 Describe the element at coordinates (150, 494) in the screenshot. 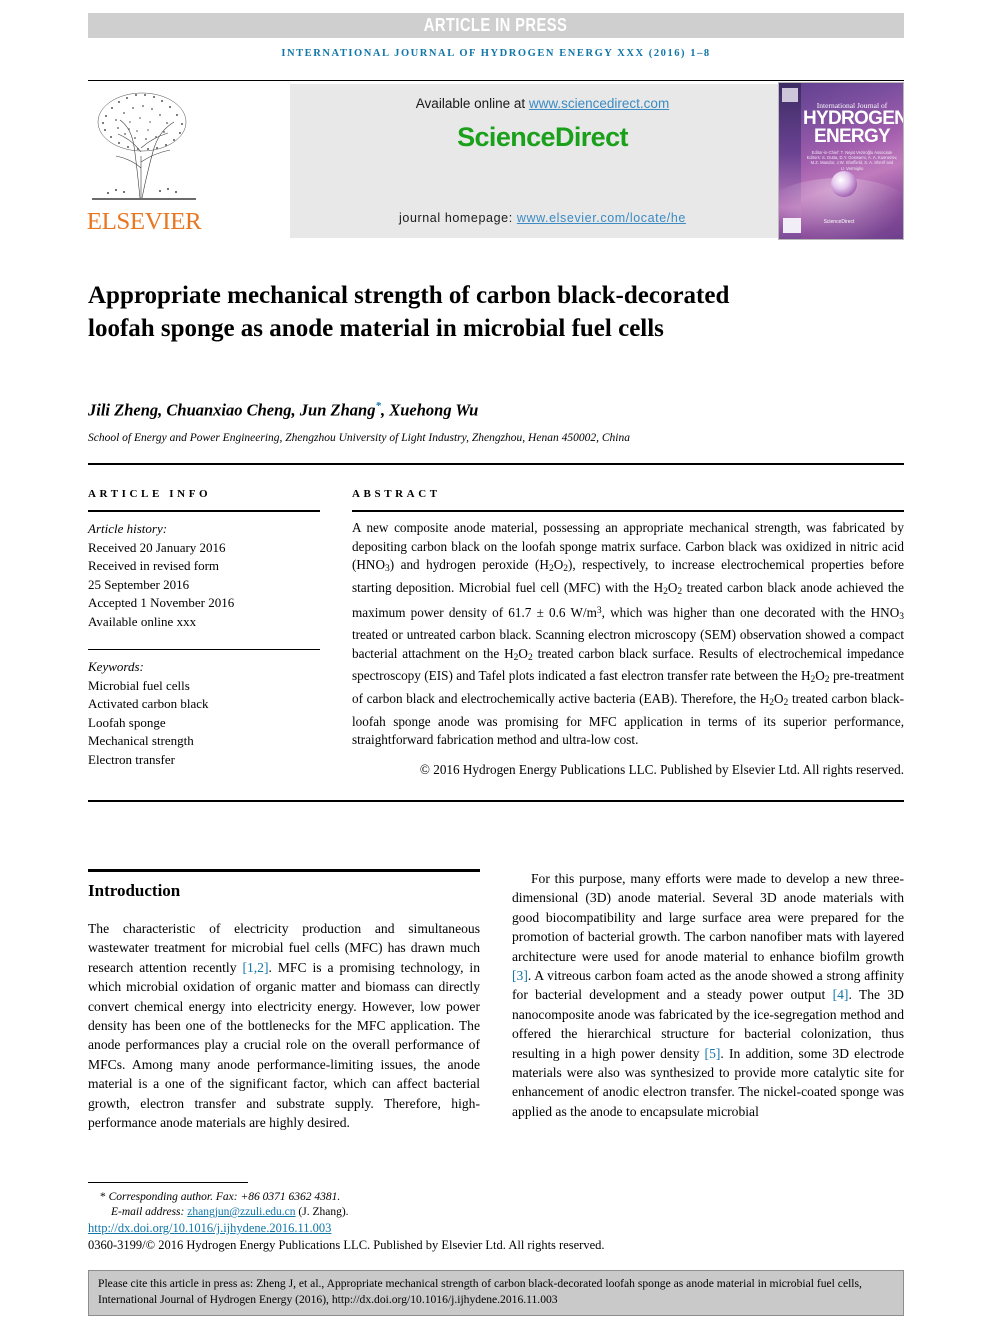

I see `article-info-heading: ARTICLE INFO` at that location.